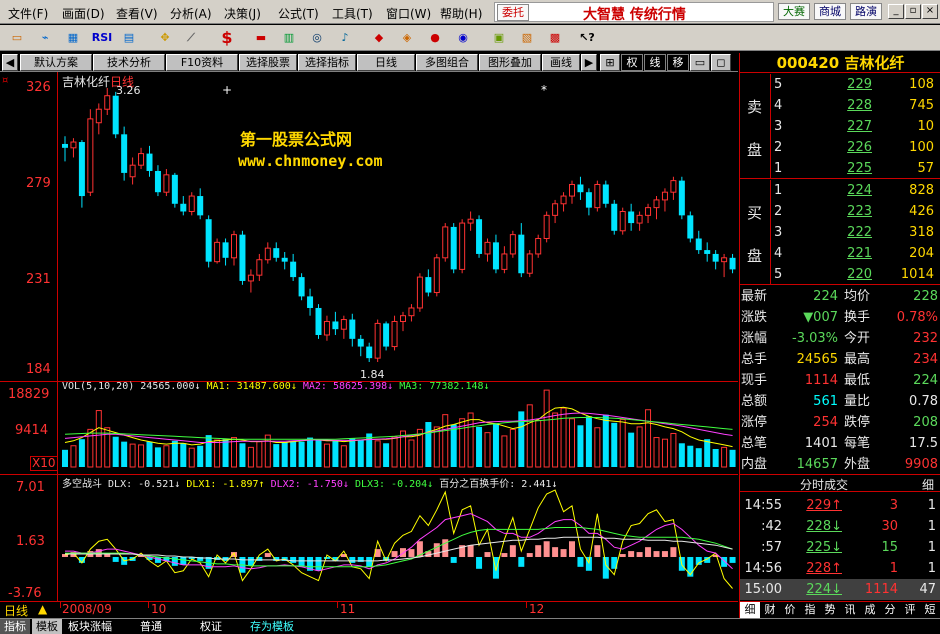 The width and height of the screenshot is (940, 634). I want to click on bid-row: 4 221 204, so click(856, 253).